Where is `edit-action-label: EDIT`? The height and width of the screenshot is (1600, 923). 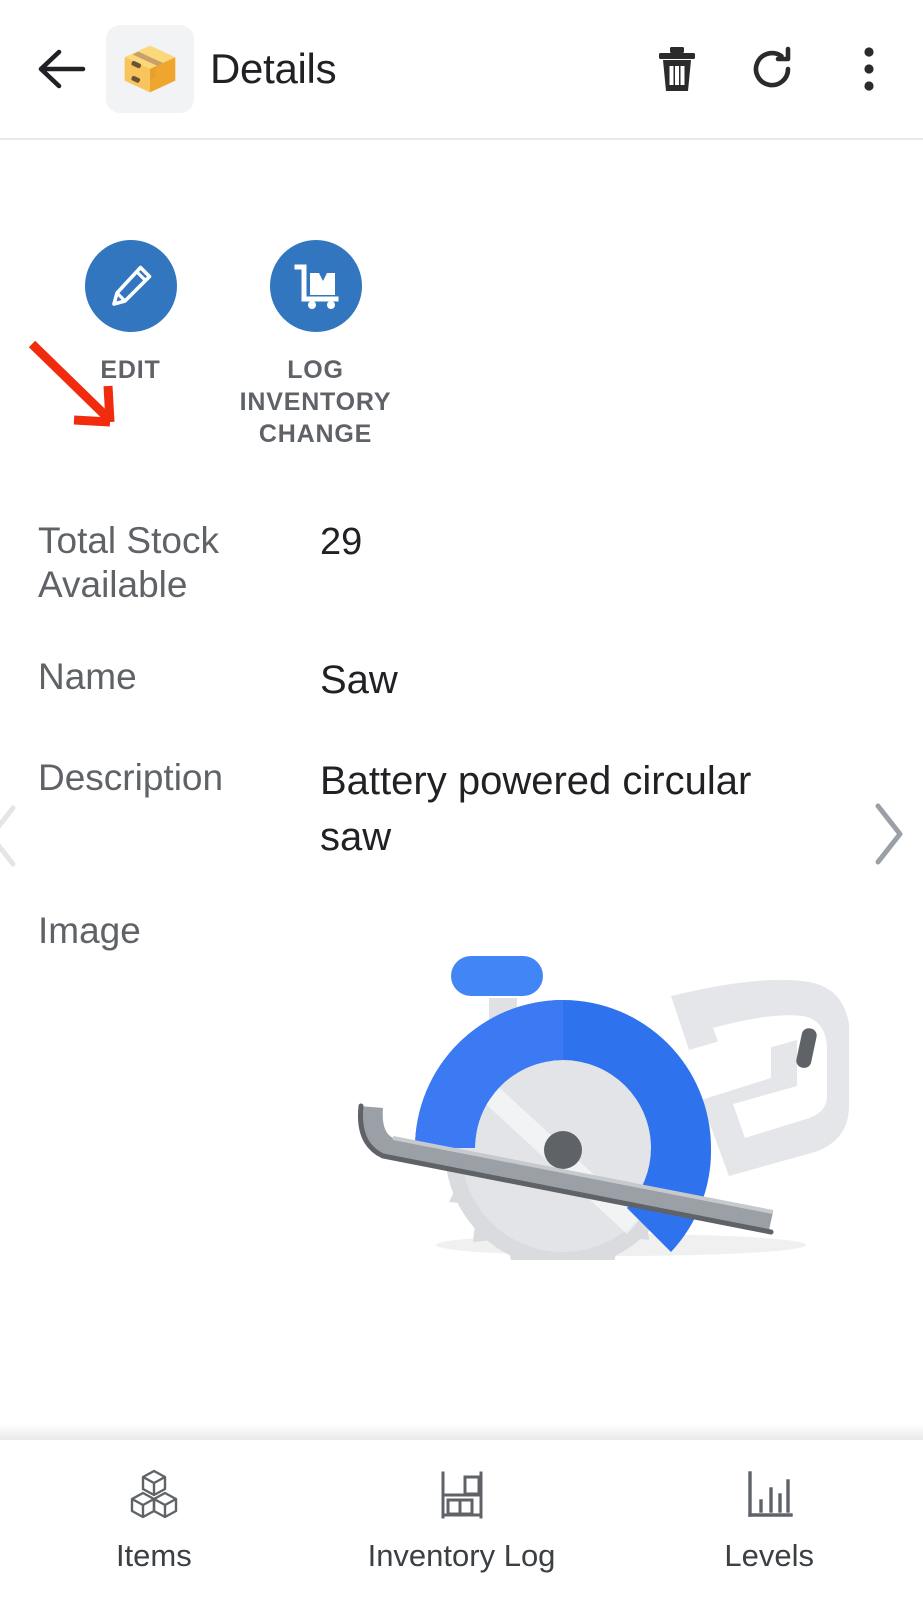 edit-action-label: EDIT is located at coordinates (130, 370).